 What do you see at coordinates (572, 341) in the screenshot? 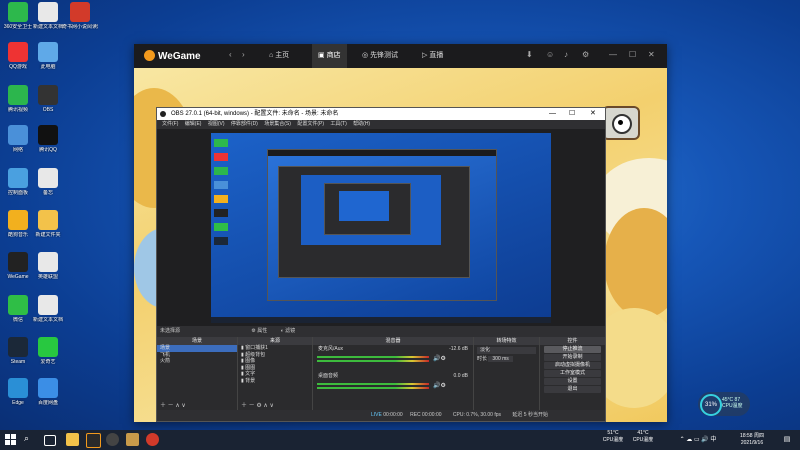
I see `controls-header: 控件` at bounding box center [572, 341].